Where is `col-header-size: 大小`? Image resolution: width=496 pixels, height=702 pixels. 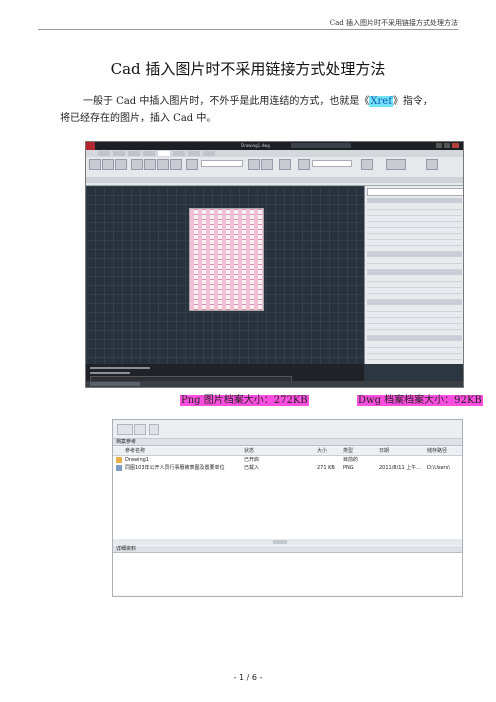
col-header-size: 大小 is located at coordinates (327, 451).